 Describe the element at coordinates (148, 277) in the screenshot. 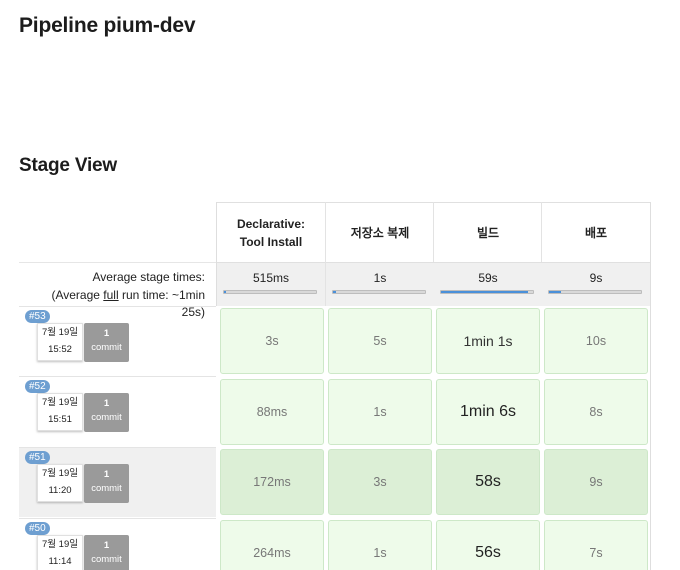

I see `avg-label-line: Average stage times:` at that location.